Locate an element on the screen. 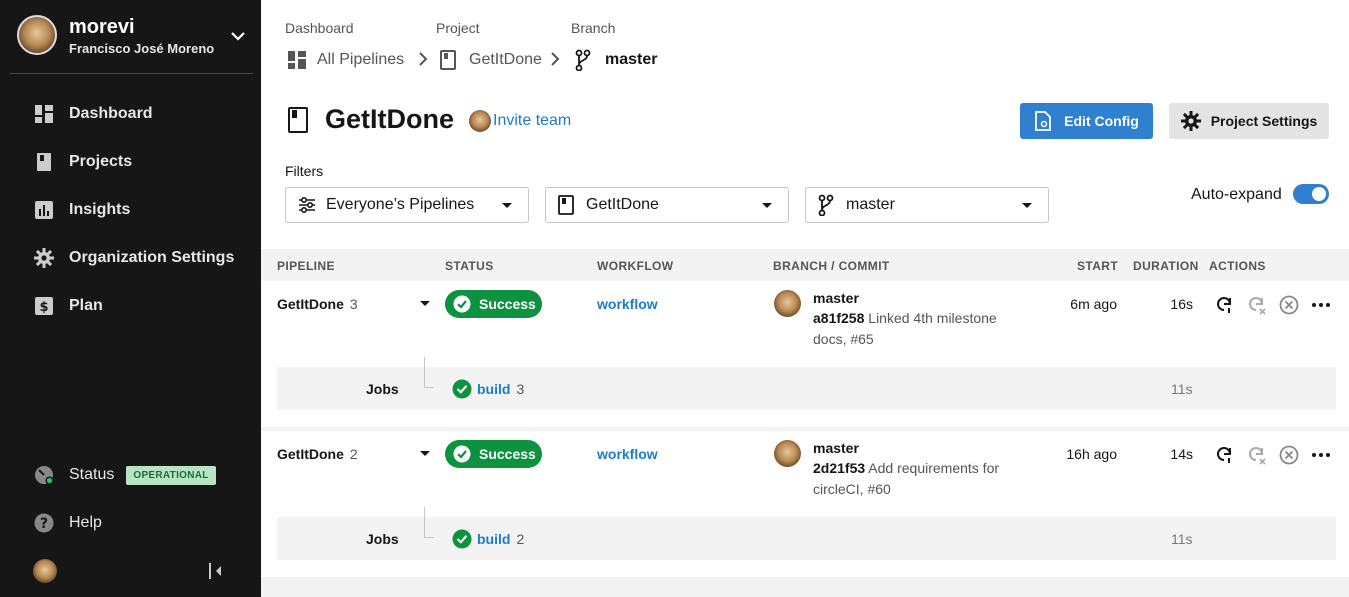 The height and width of the screenshot is (597, 1349). org-user-name: Francisco José Moreno is located at coordinates (142, 48).